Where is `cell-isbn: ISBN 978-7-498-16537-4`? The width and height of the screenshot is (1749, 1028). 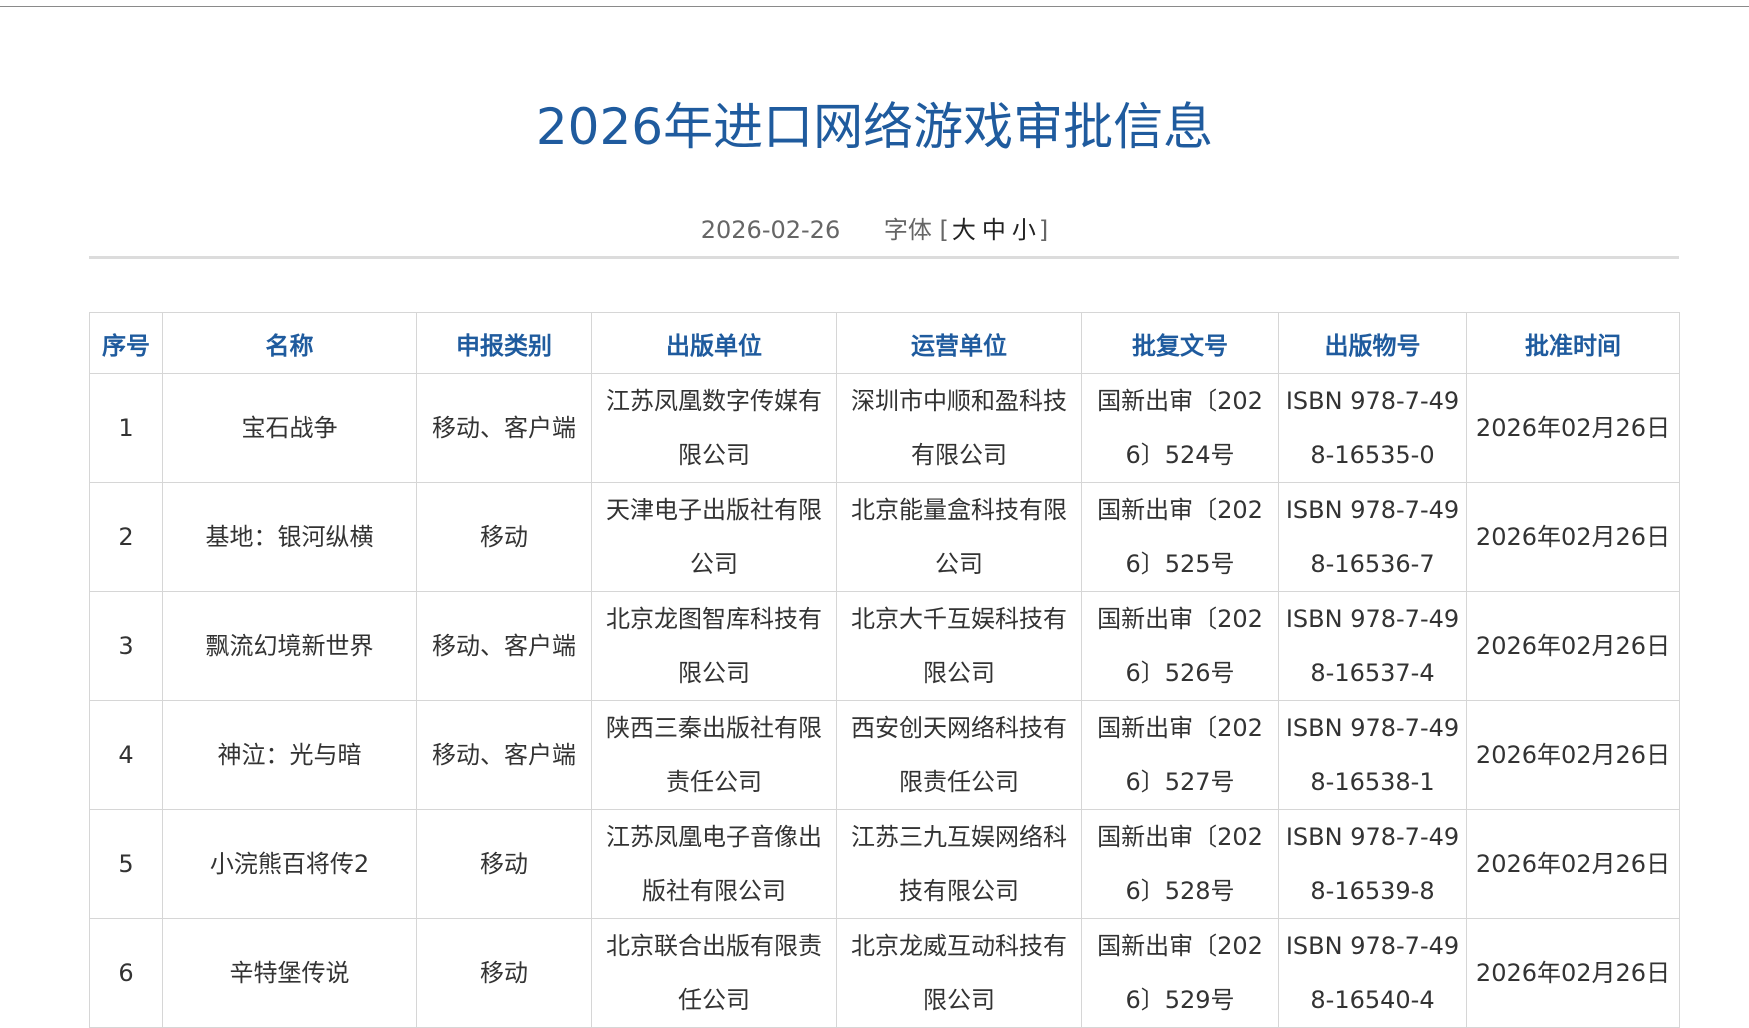
cell-isbn: ISBN 978-7-498-16537-4 is located at coordinates (1372, 646).